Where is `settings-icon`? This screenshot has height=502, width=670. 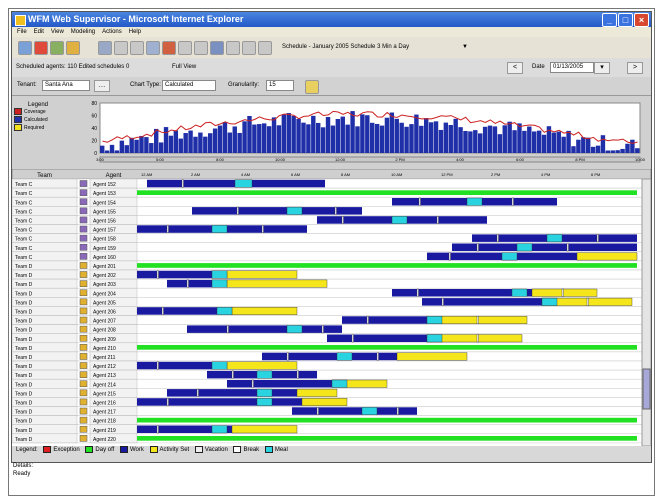
settings-icon is located at coordinates (265, 48).